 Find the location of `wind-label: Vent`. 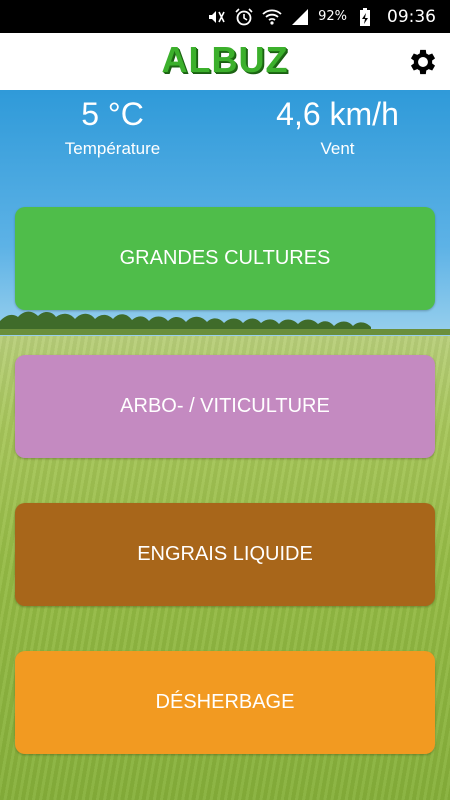

wind-label: Vent is located at coordinates (337, 148).